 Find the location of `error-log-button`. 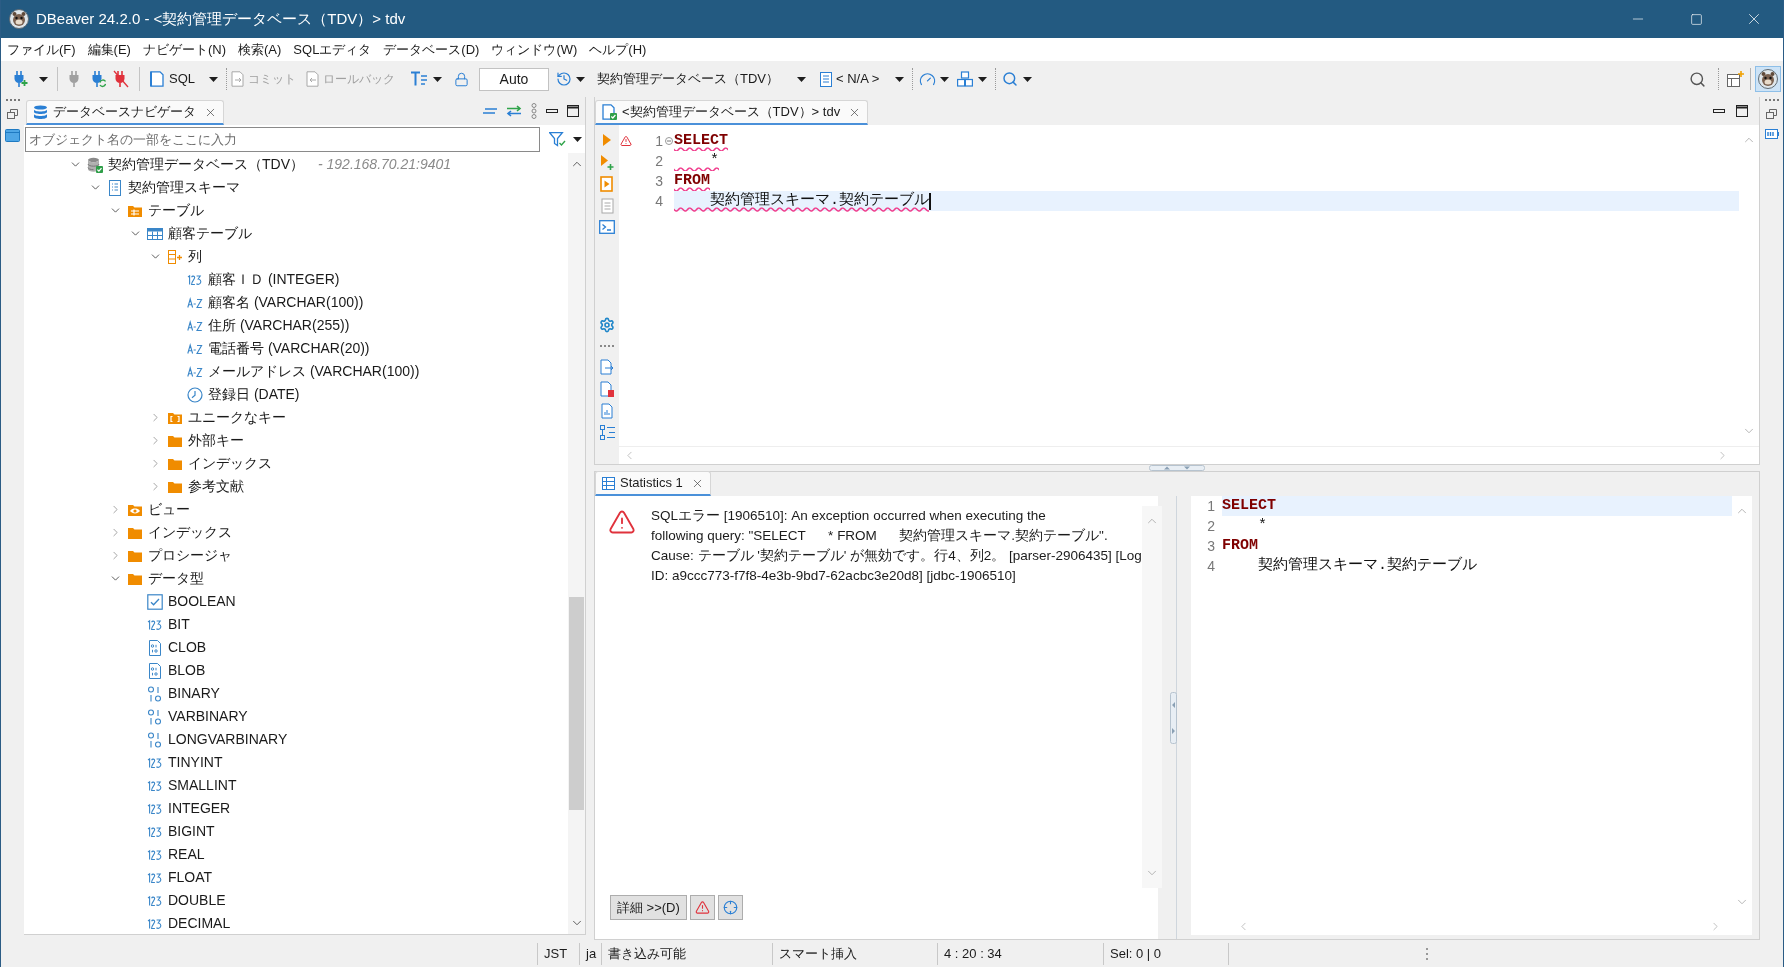

error-log-button is located at coordinates (702, 907).